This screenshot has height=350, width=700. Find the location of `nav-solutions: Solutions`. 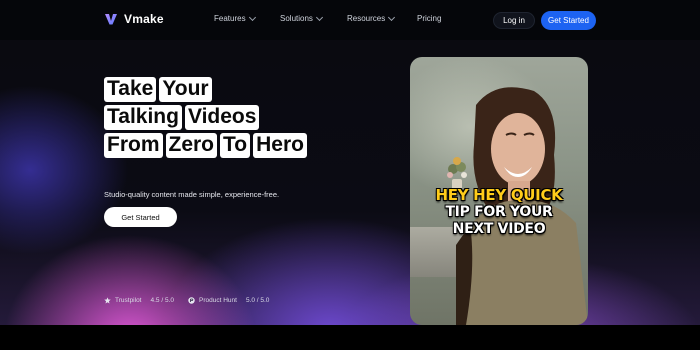

nav-solutions: Solutions is located at coordinates (310, 18).